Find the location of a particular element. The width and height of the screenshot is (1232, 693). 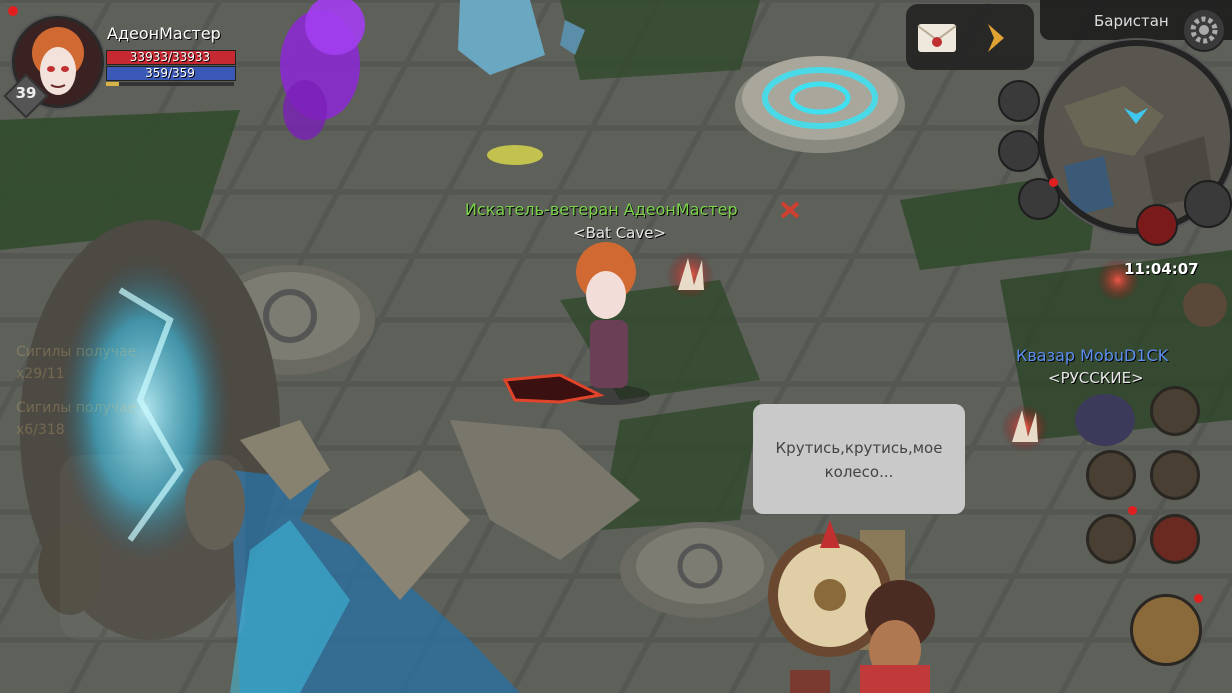

star-skill-icon is located at coordinates (1175, 539).